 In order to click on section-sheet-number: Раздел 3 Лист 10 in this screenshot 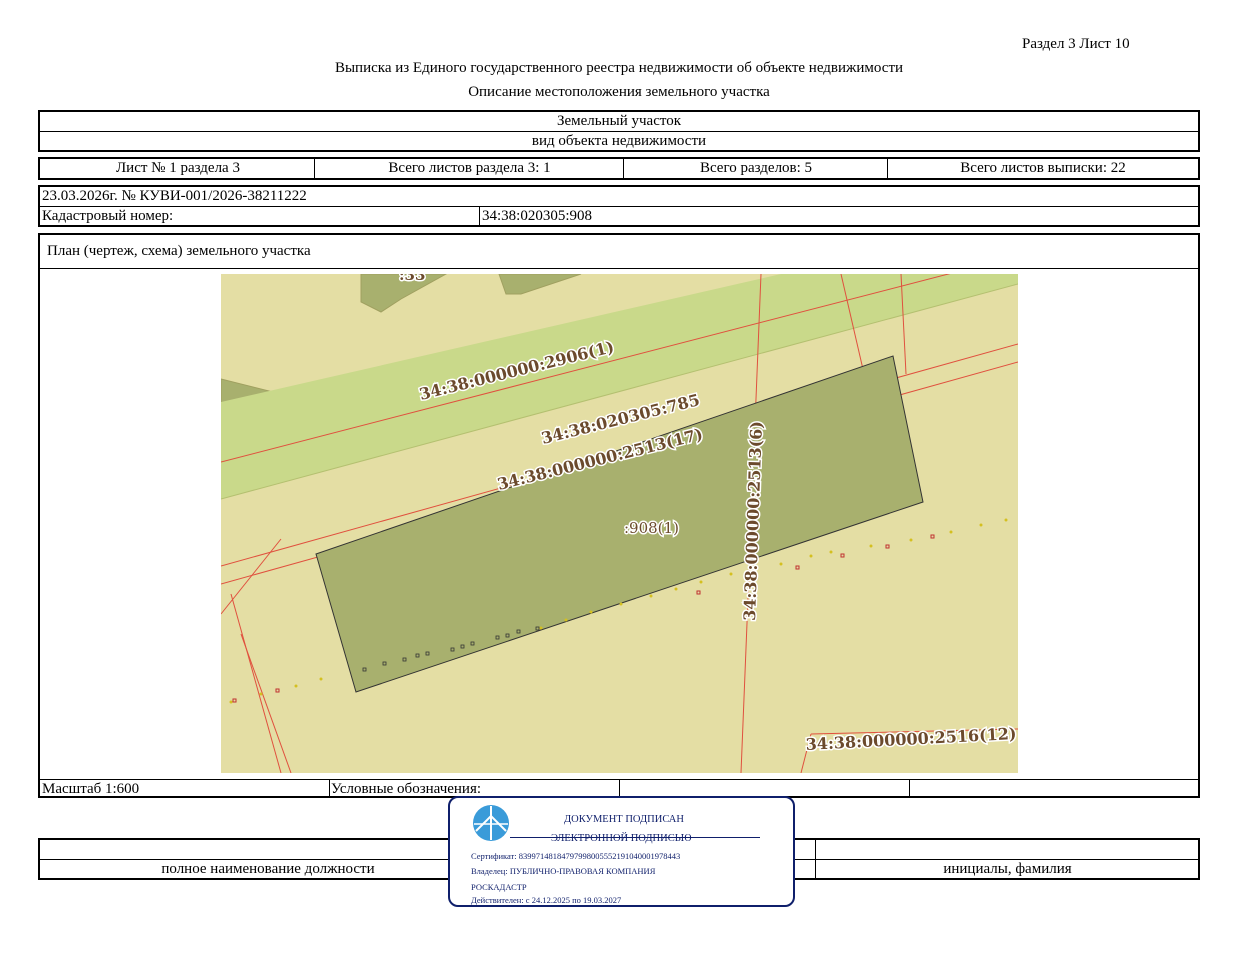, I will do `click(1076, 44)`.